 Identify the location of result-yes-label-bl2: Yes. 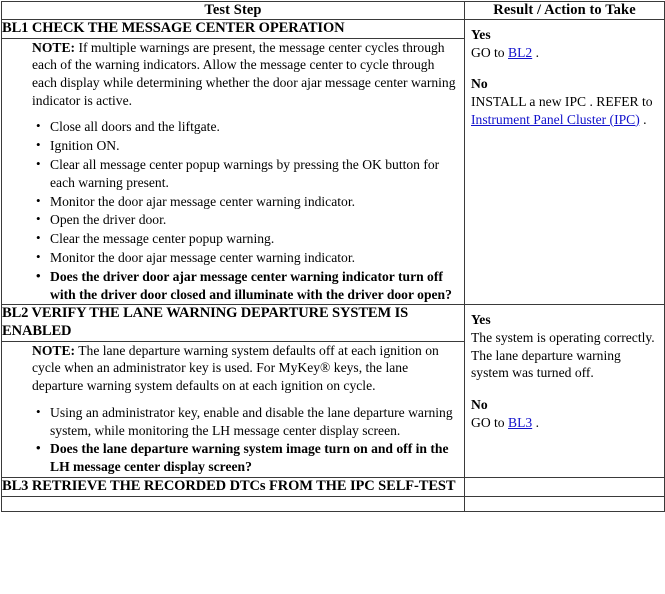
(481, 320).